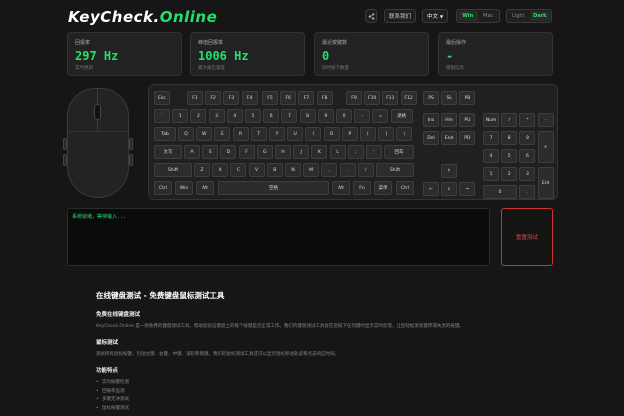  Describe the element at coordinates (313, 134) in the screenshot. I see `key: I` at that location.